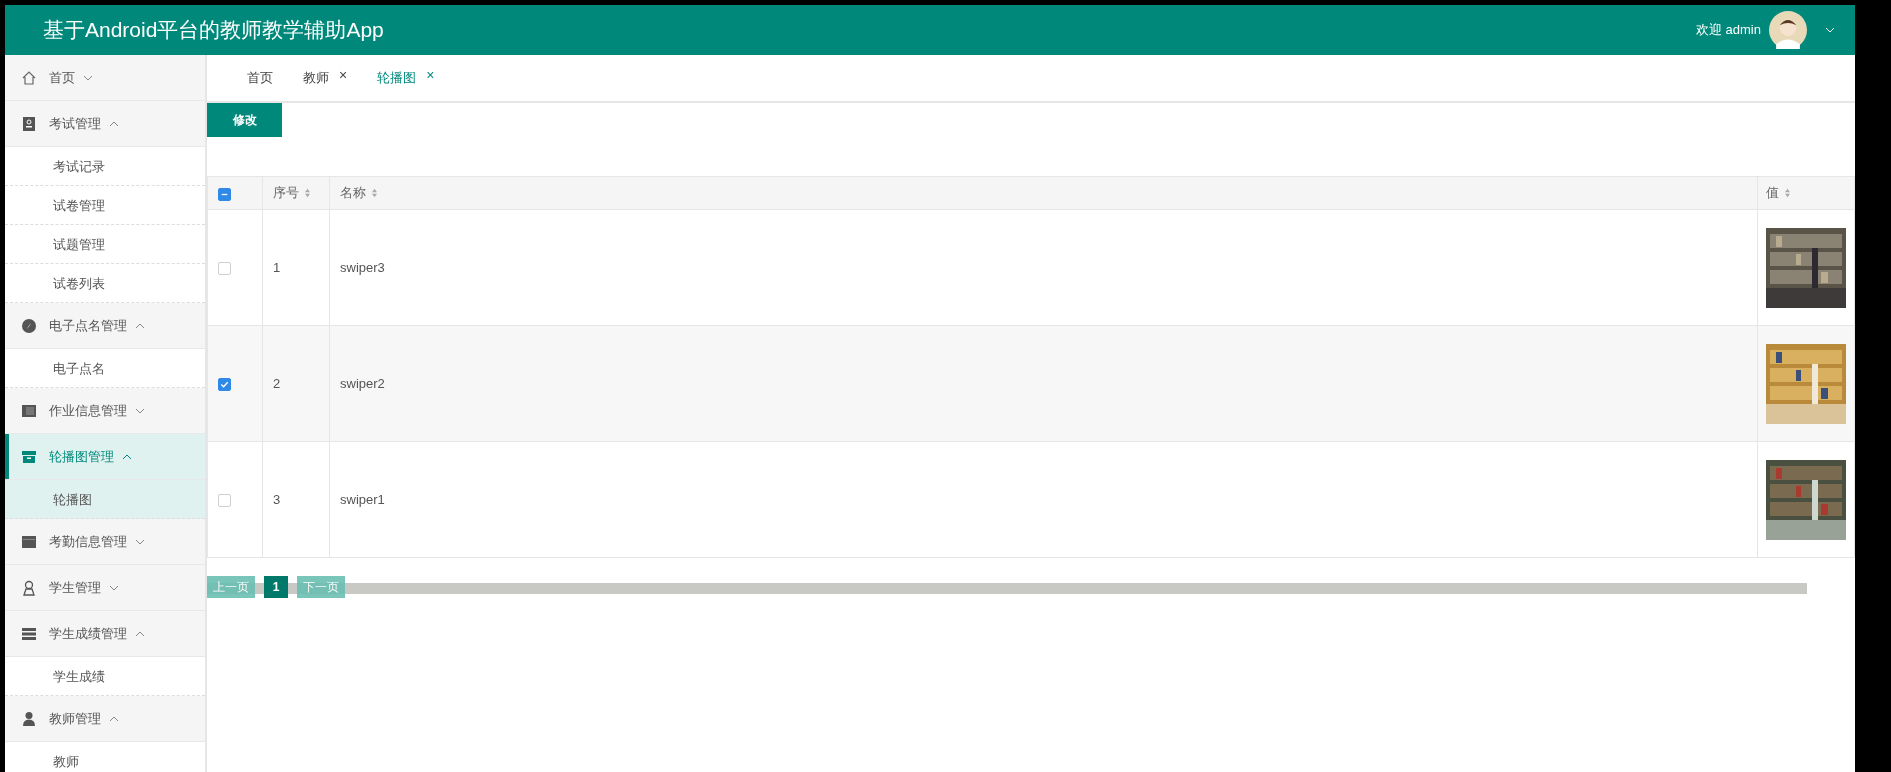 Image resolution: width=1891 pixels, height=772 pixels. I want to click on menu-group-label: 学生管理, so click(75, 587).